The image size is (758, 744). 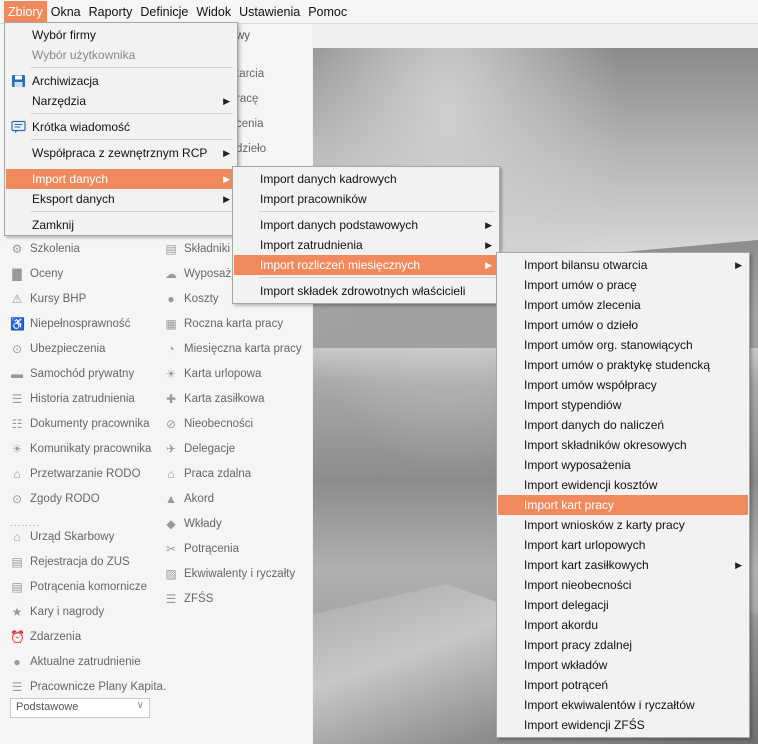 What do you see at coordinates (623, 365) in the screenshot?
I see `menu-item-import-umow-o-praktyke-studencka: Import umów o praktykę studencką` at bounding box center [623, 365].